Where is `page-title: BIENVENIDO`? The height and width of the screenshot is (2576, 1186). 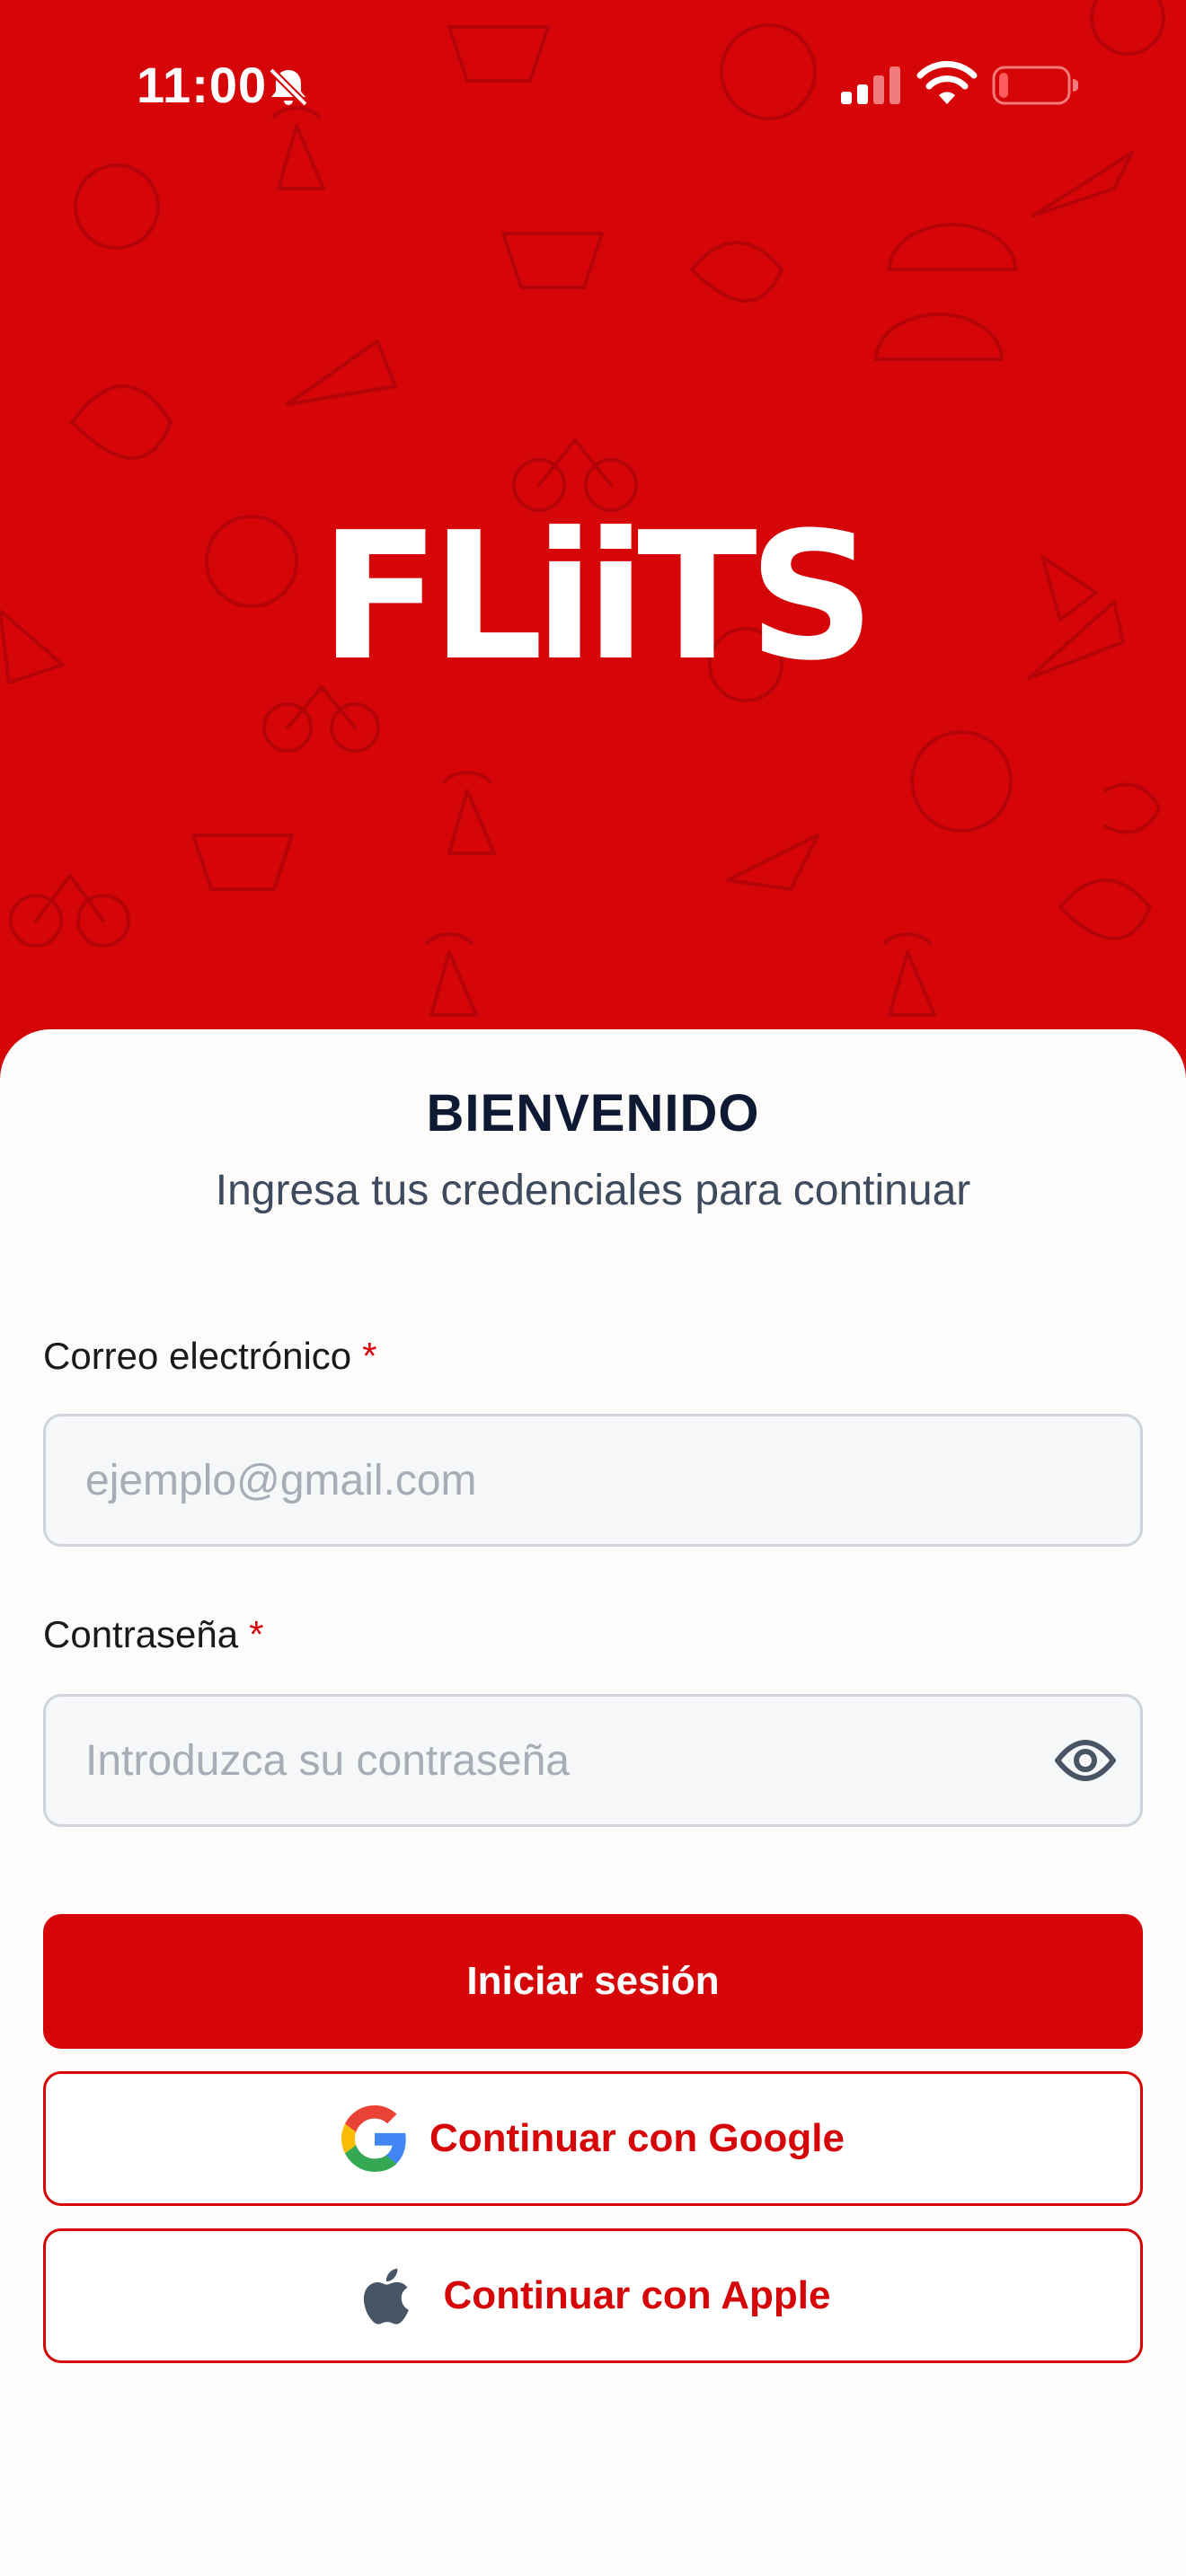 page-title: BIENVENIDO is located at coordinates (593, 1113).